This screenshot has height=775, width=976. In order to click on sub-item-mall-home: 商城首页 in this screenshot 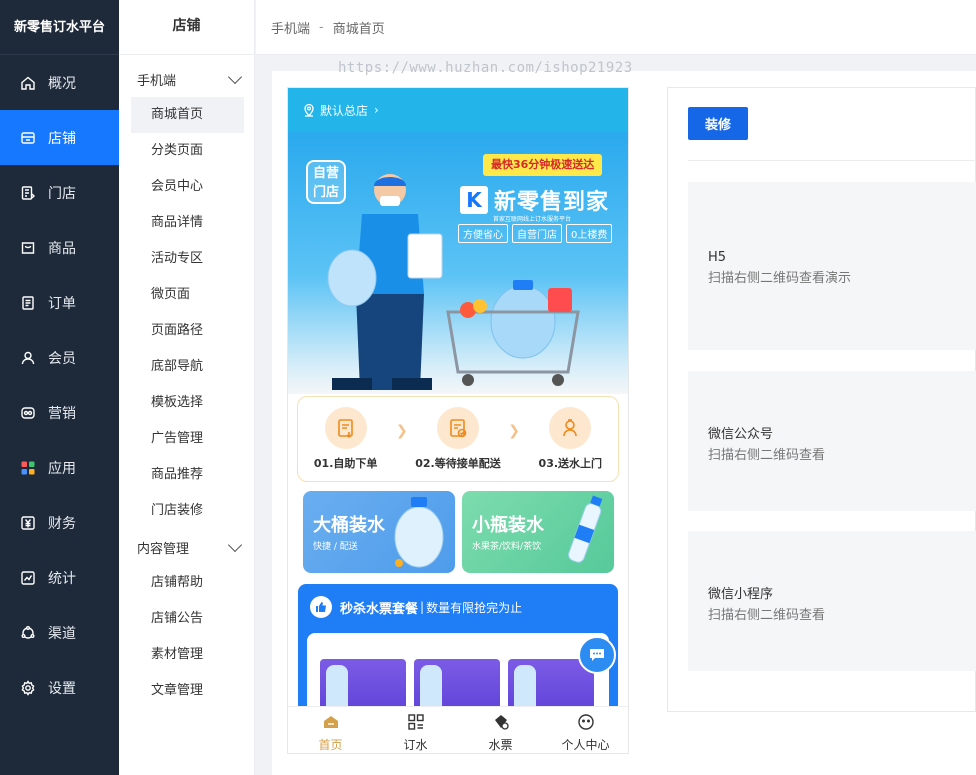, I will do `click(187, 115)`.